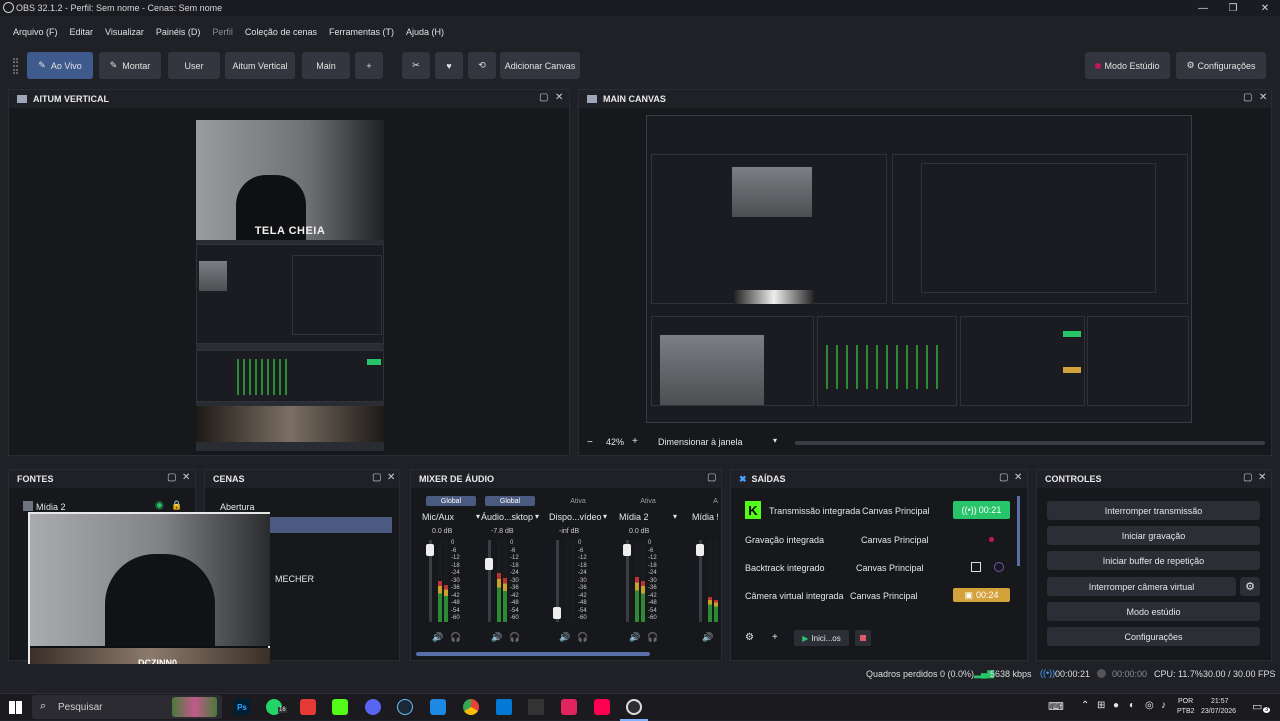 Image resolution: width=1280 pixels, height=721 pixels. I want to click on add-canvas-plus-button: +, so click(369, 65).